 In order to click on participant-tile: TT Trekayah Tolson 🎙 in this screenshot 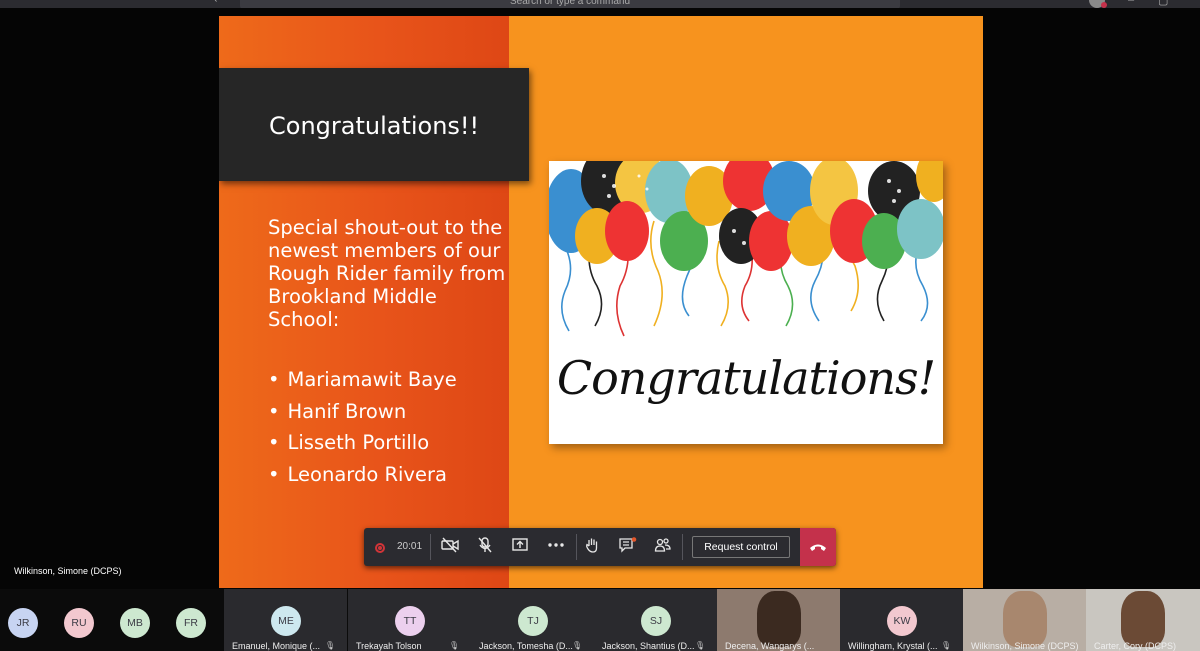, I will do `click(409, 620)`.